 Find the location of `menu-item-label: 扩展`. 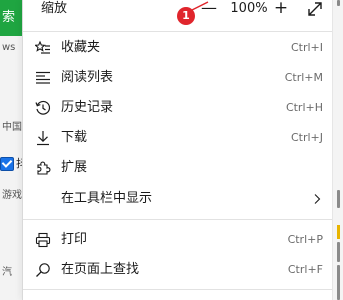

menu-item-label: 扩展 is located at coordinates (74, 167).